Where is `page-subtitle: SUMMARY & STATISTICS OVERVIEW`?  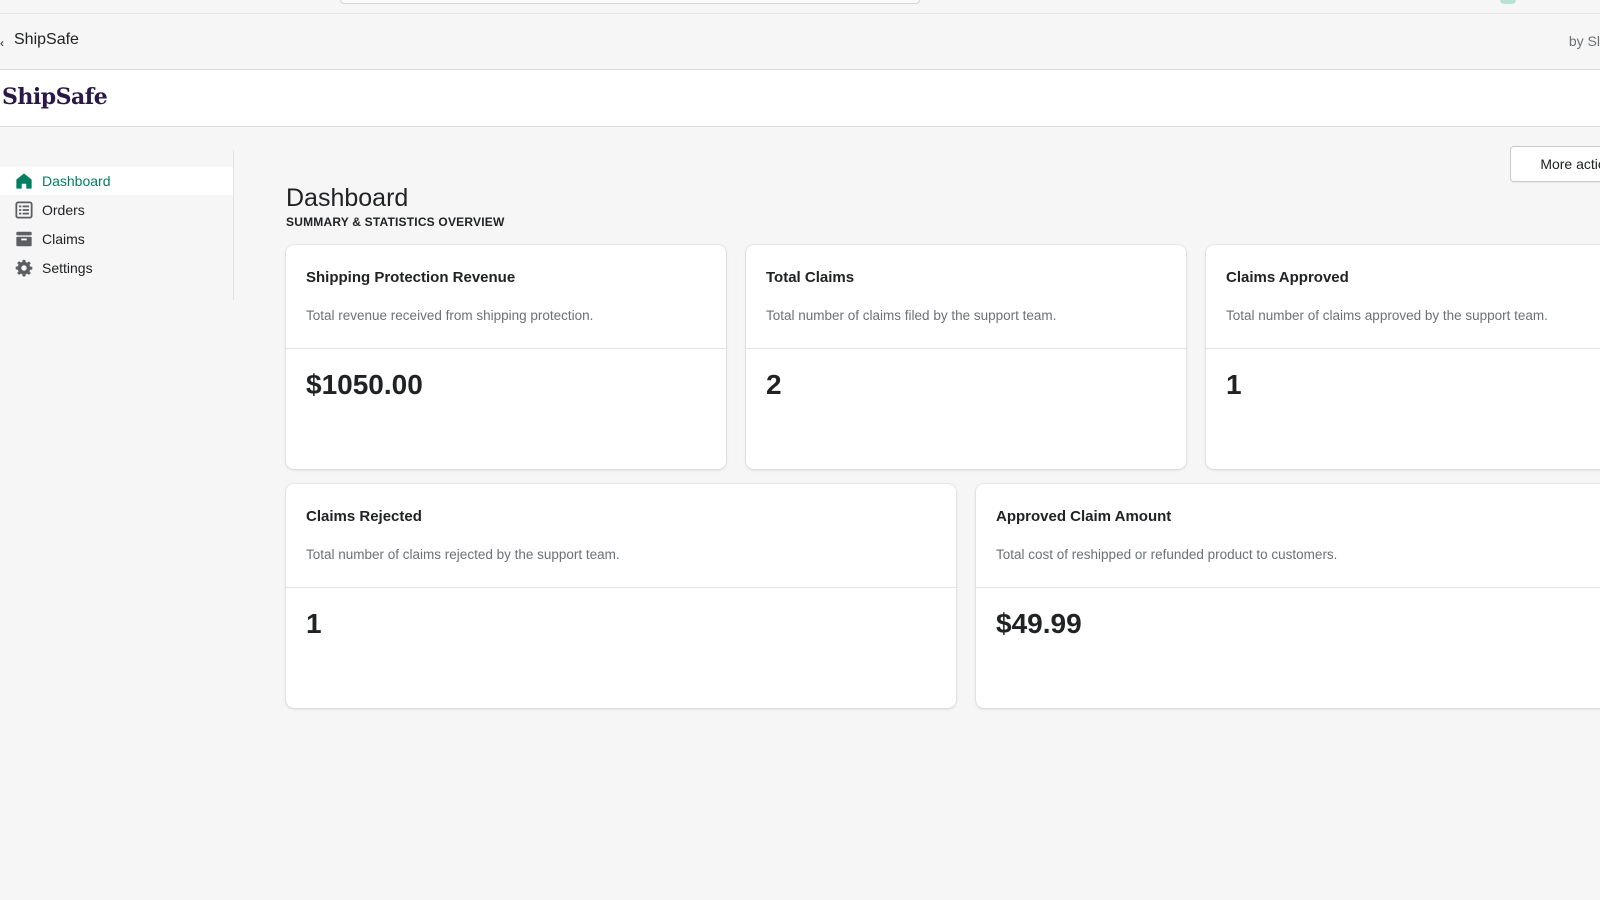
page-subtitle: SUMMARY & STATISTICS OVERVIEW is located at coordinates (395, 222).